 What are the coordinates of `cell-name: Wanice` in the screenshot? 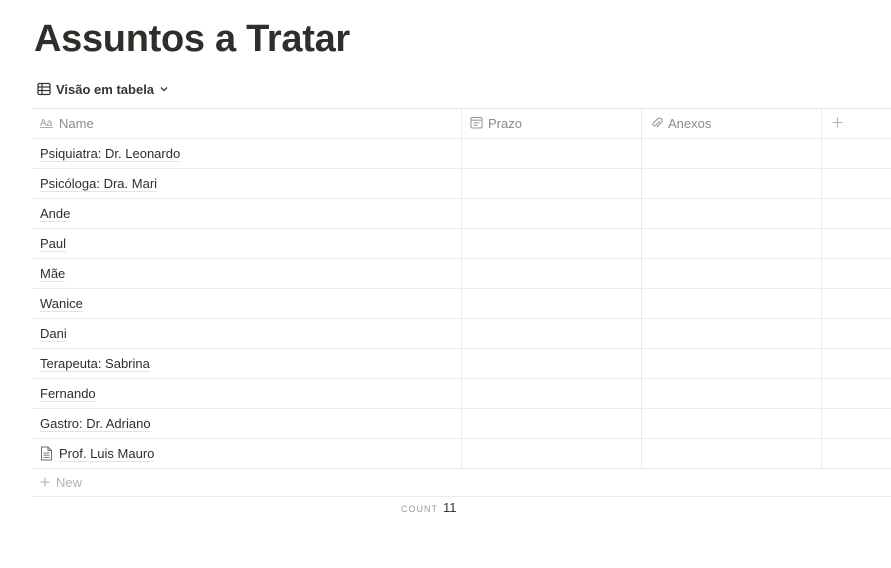 It's located at (247, 303).